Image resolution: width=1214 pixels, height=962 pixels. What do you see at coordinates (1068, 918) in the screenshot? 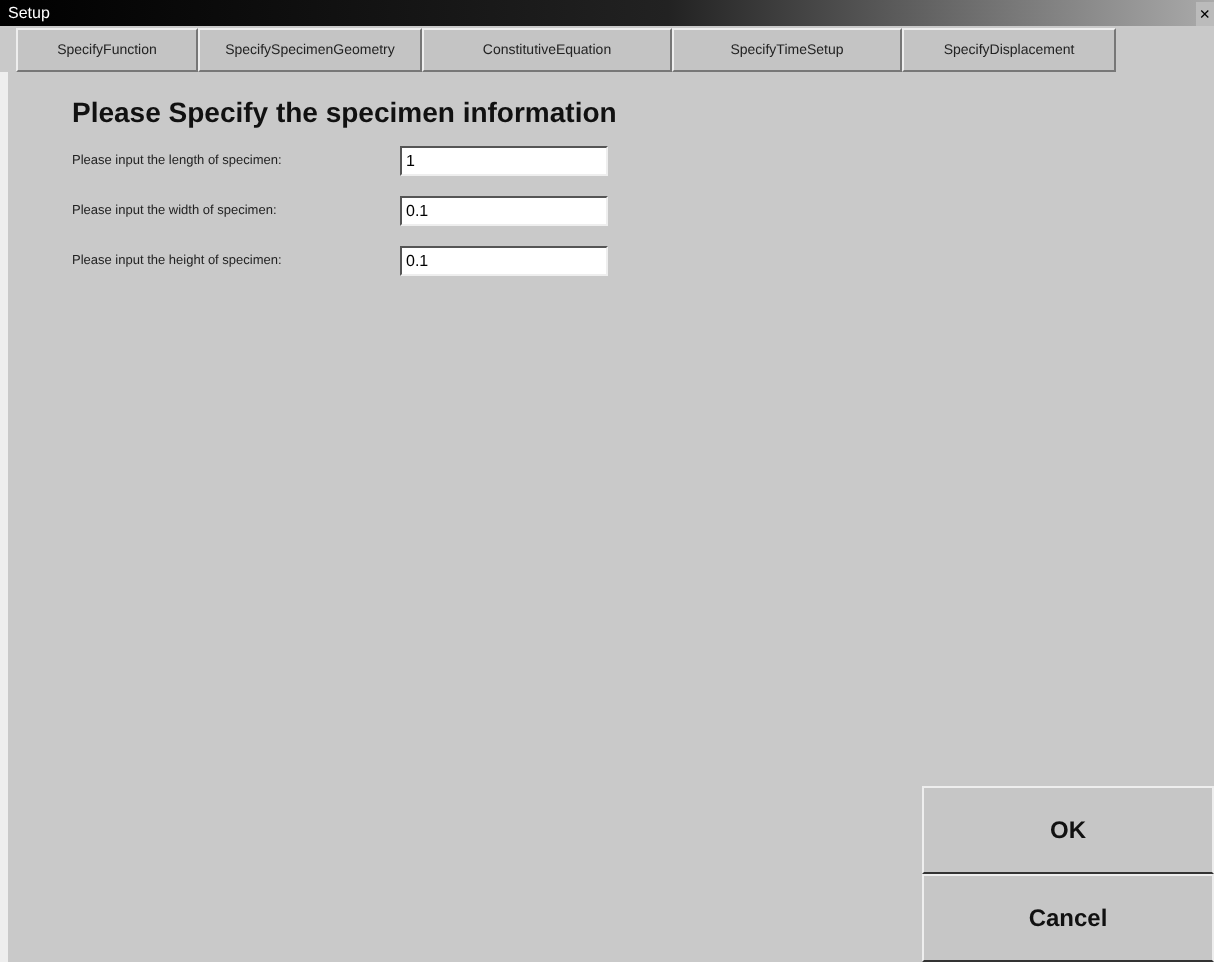
I see `dialog-button: Cancel` at bounding box center [1068, 918].